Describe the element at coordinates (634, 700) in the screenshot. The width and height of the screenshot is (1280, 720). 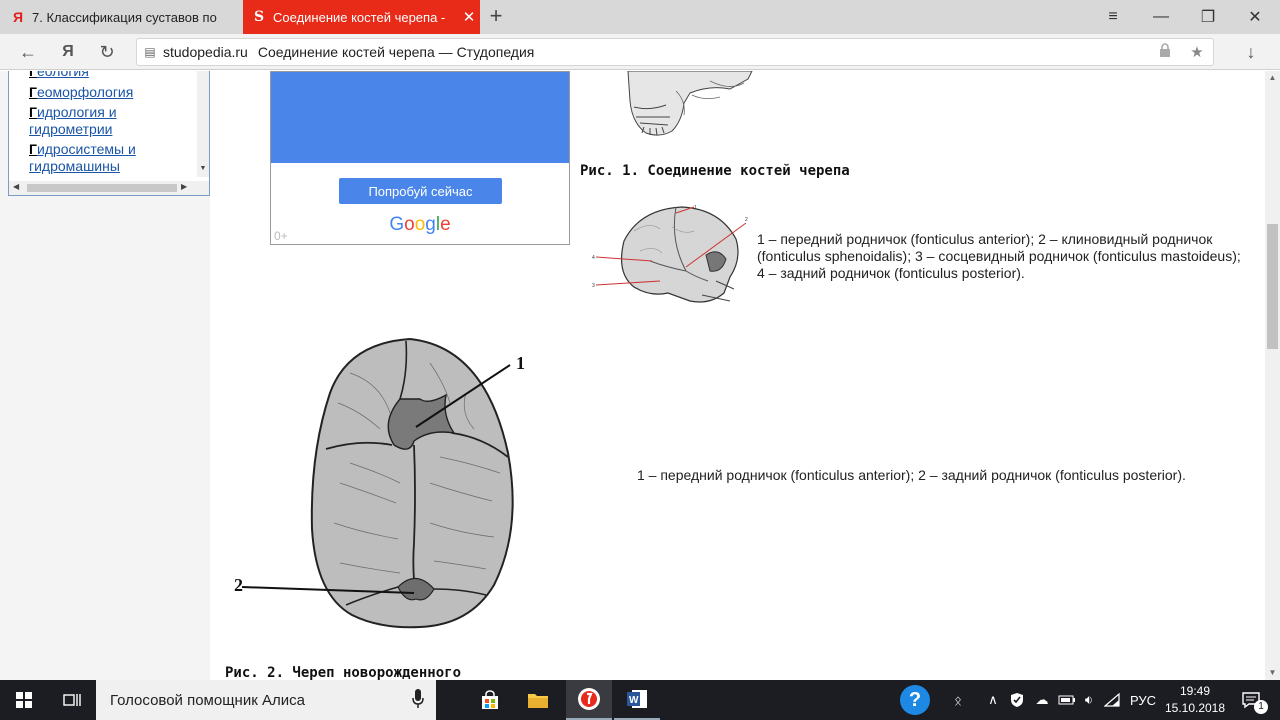
I see `svg-text: W` at that location.